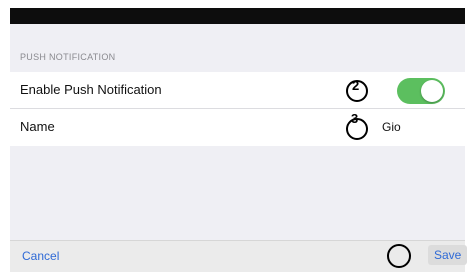 The height and width of the screenshot is (272, 475). I want to click on annotation-number-2: 2, so click(356, 85).